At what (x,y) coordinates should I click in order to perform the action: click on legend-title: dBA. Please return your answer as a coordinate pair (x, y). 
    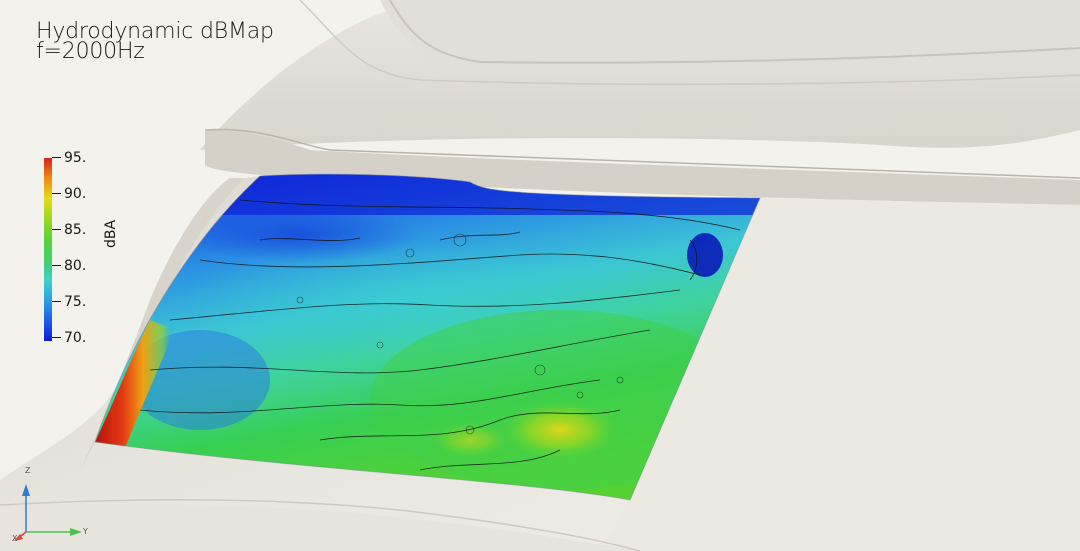
    Looking at the image, I should click on (111, 233).